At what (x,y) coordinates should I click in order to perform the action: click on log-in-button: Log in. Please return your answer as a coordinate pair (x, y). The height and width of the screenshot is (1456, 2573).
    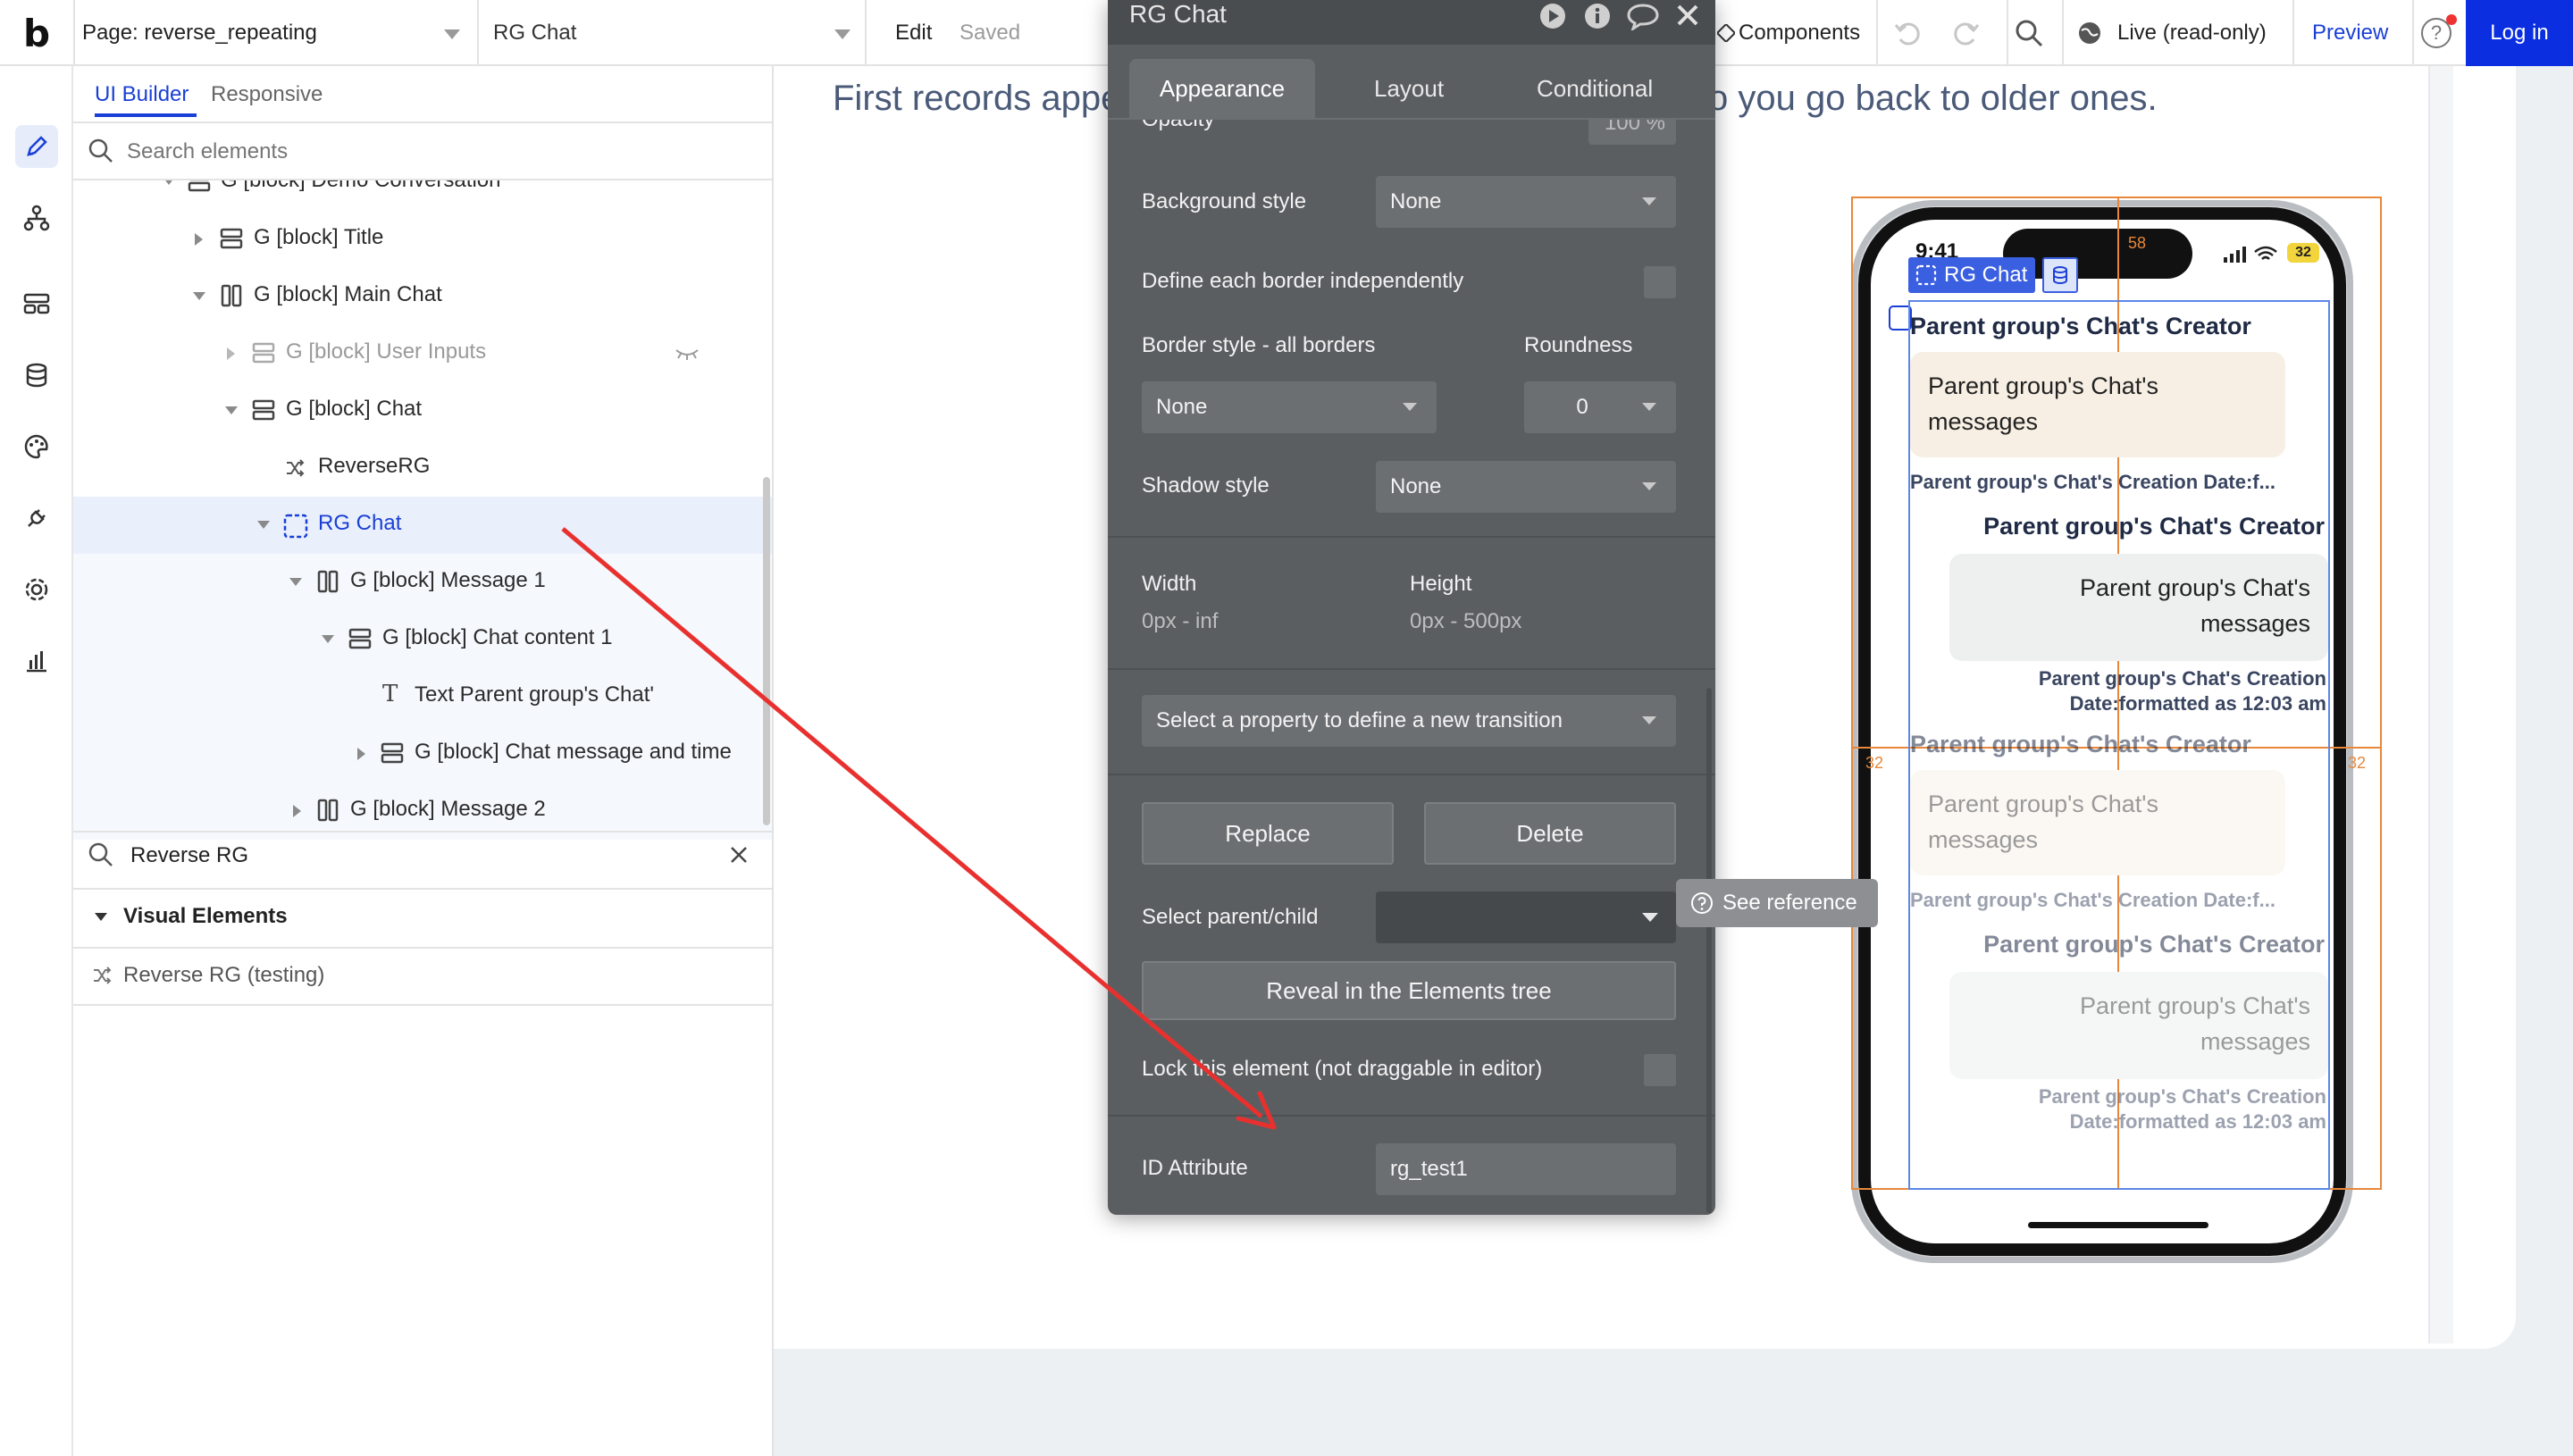
    Looking at the image, I should click on (2519, 33).